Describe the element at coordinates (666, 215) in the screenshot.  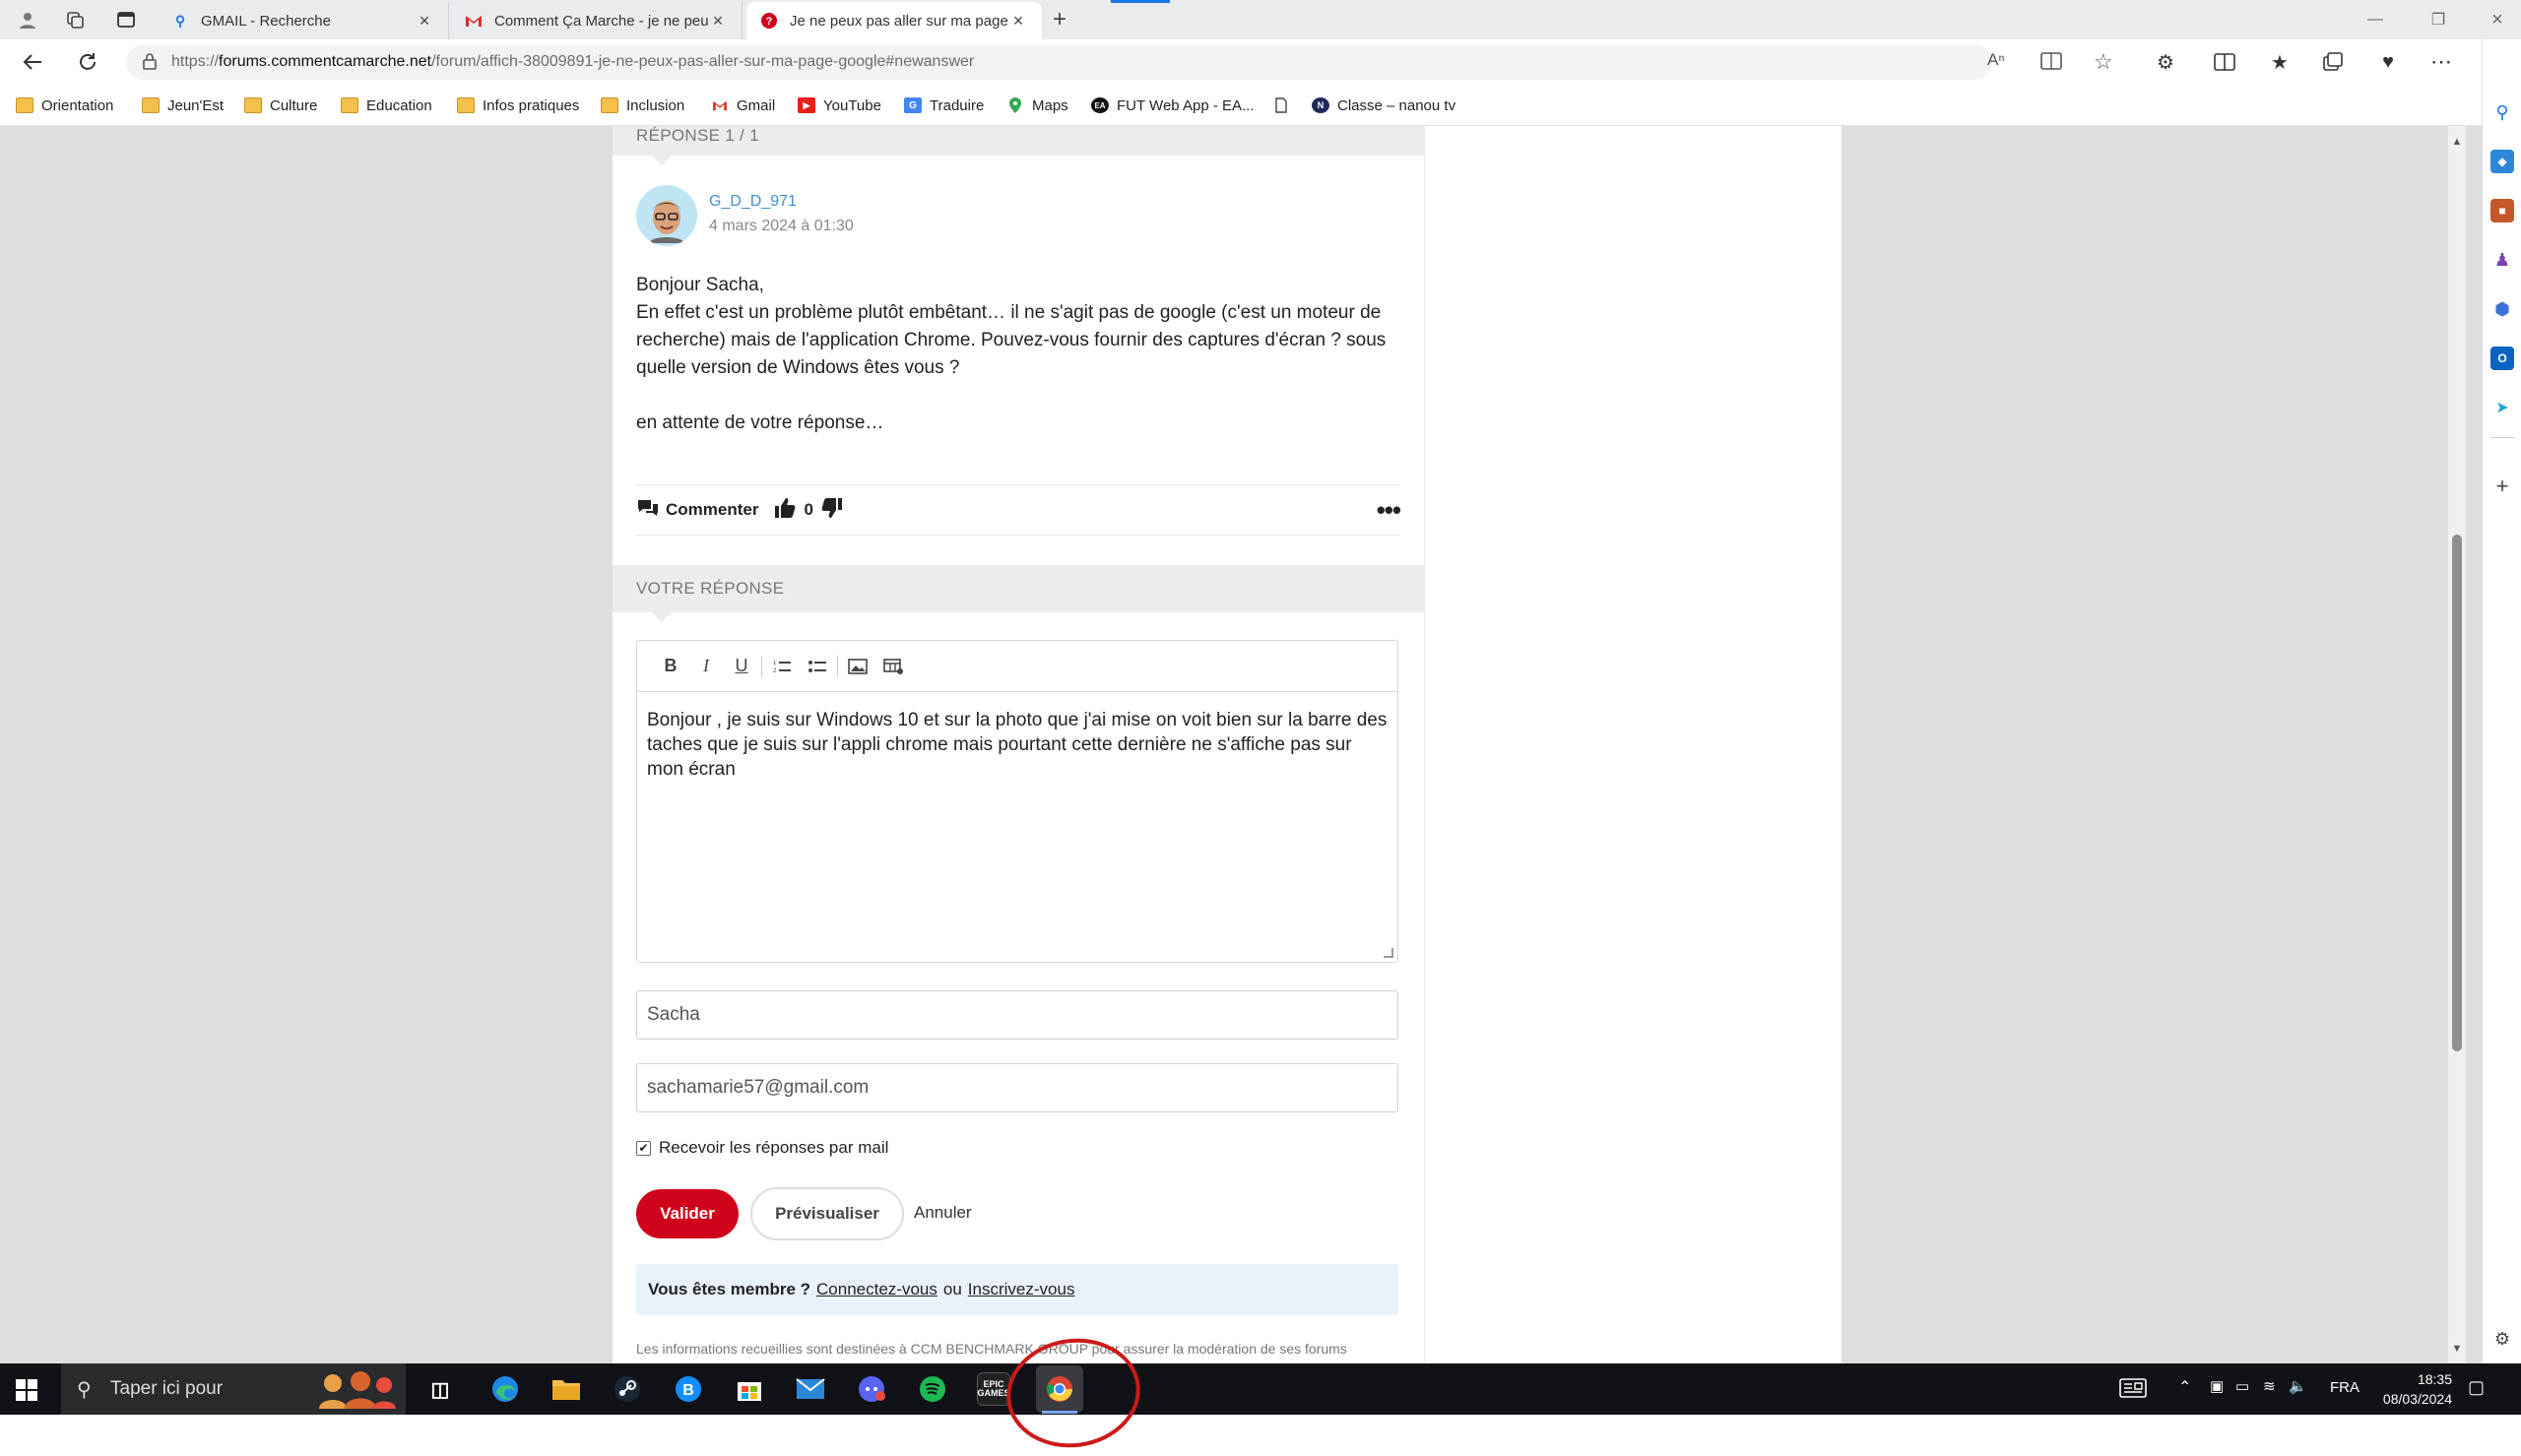
I see `avatar` at that location.